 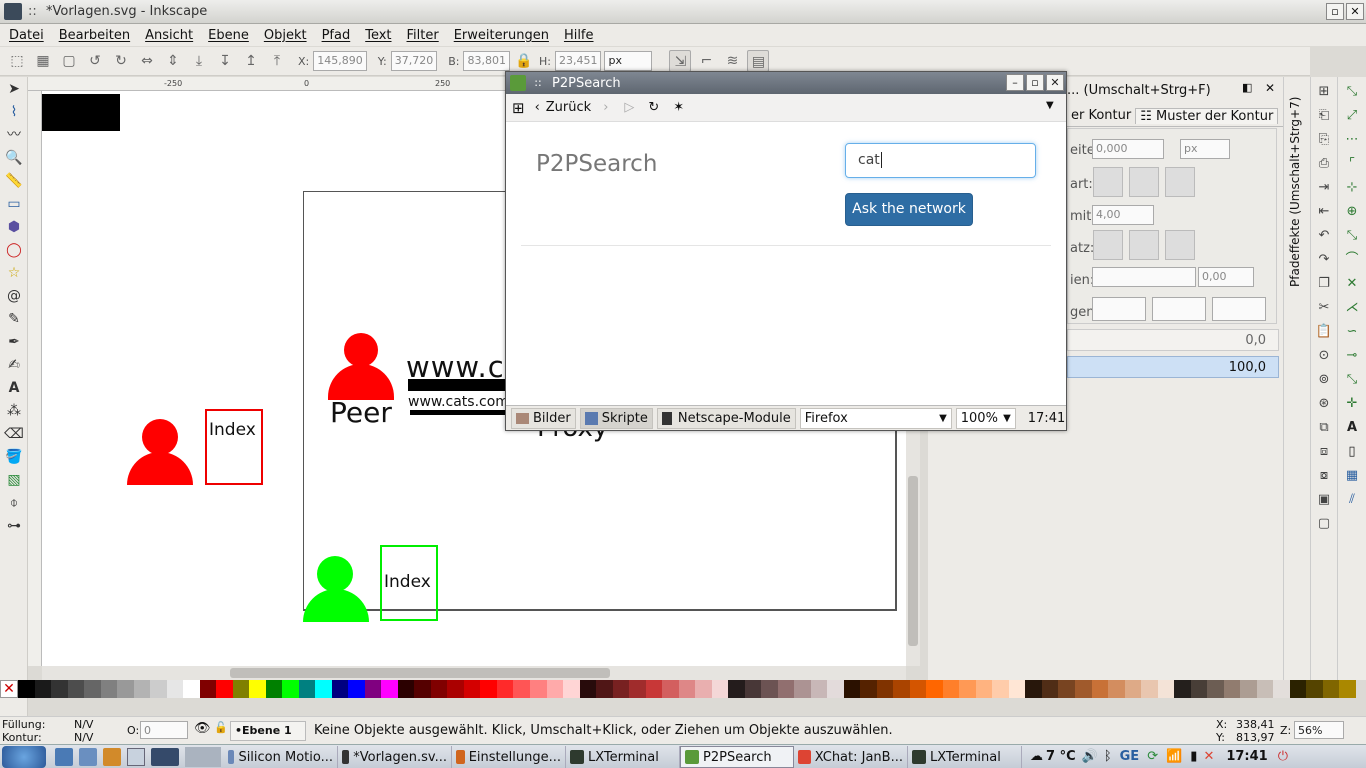 What do you see at coordinates (1335, 11) in the screenshot?
I see `maximize-button: ▫` at bounding box center [1335, 11].